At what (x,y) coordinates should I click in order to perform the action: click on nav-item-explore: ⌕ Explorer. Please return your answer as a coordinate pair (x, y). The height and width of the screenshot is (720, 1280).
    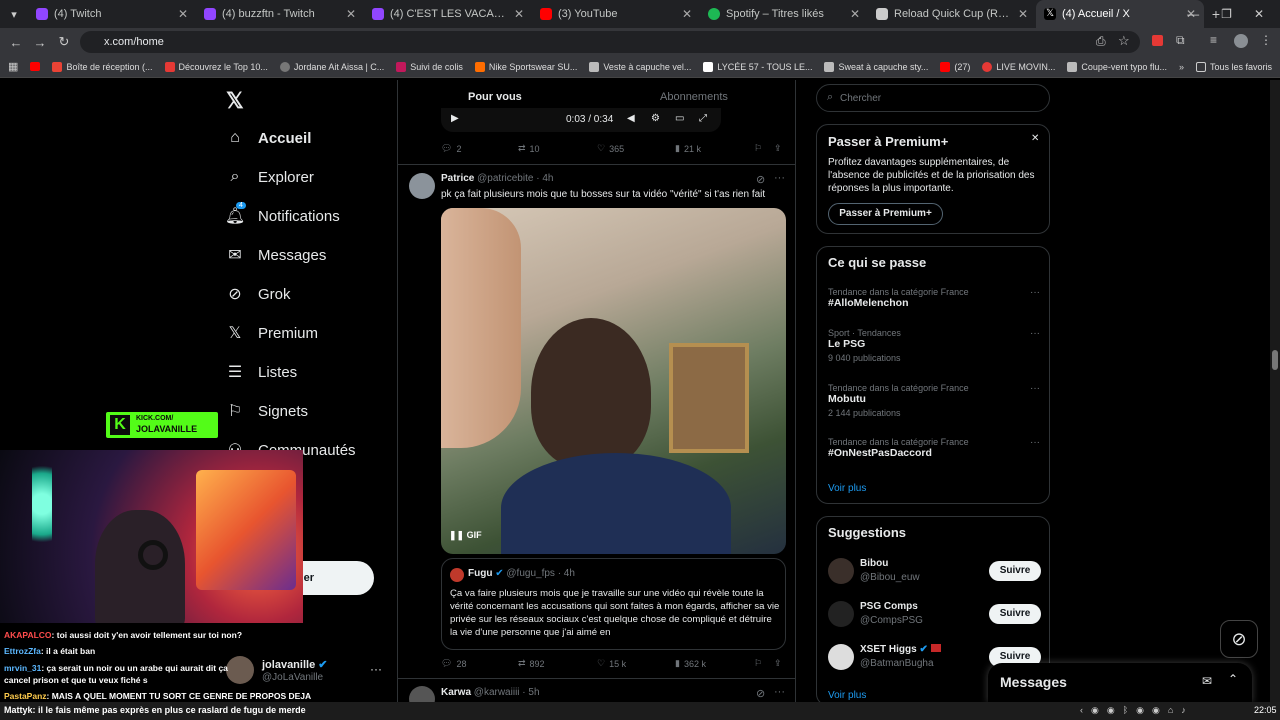
    Looking at the image, I should click on (270, 177).